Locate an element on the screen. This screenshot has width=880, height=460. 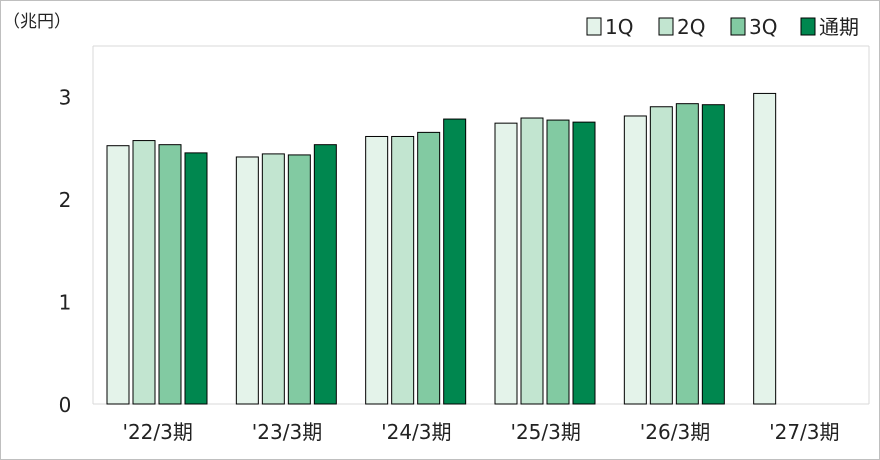
legend-label: 3Q is located at coordinates (763, 27).